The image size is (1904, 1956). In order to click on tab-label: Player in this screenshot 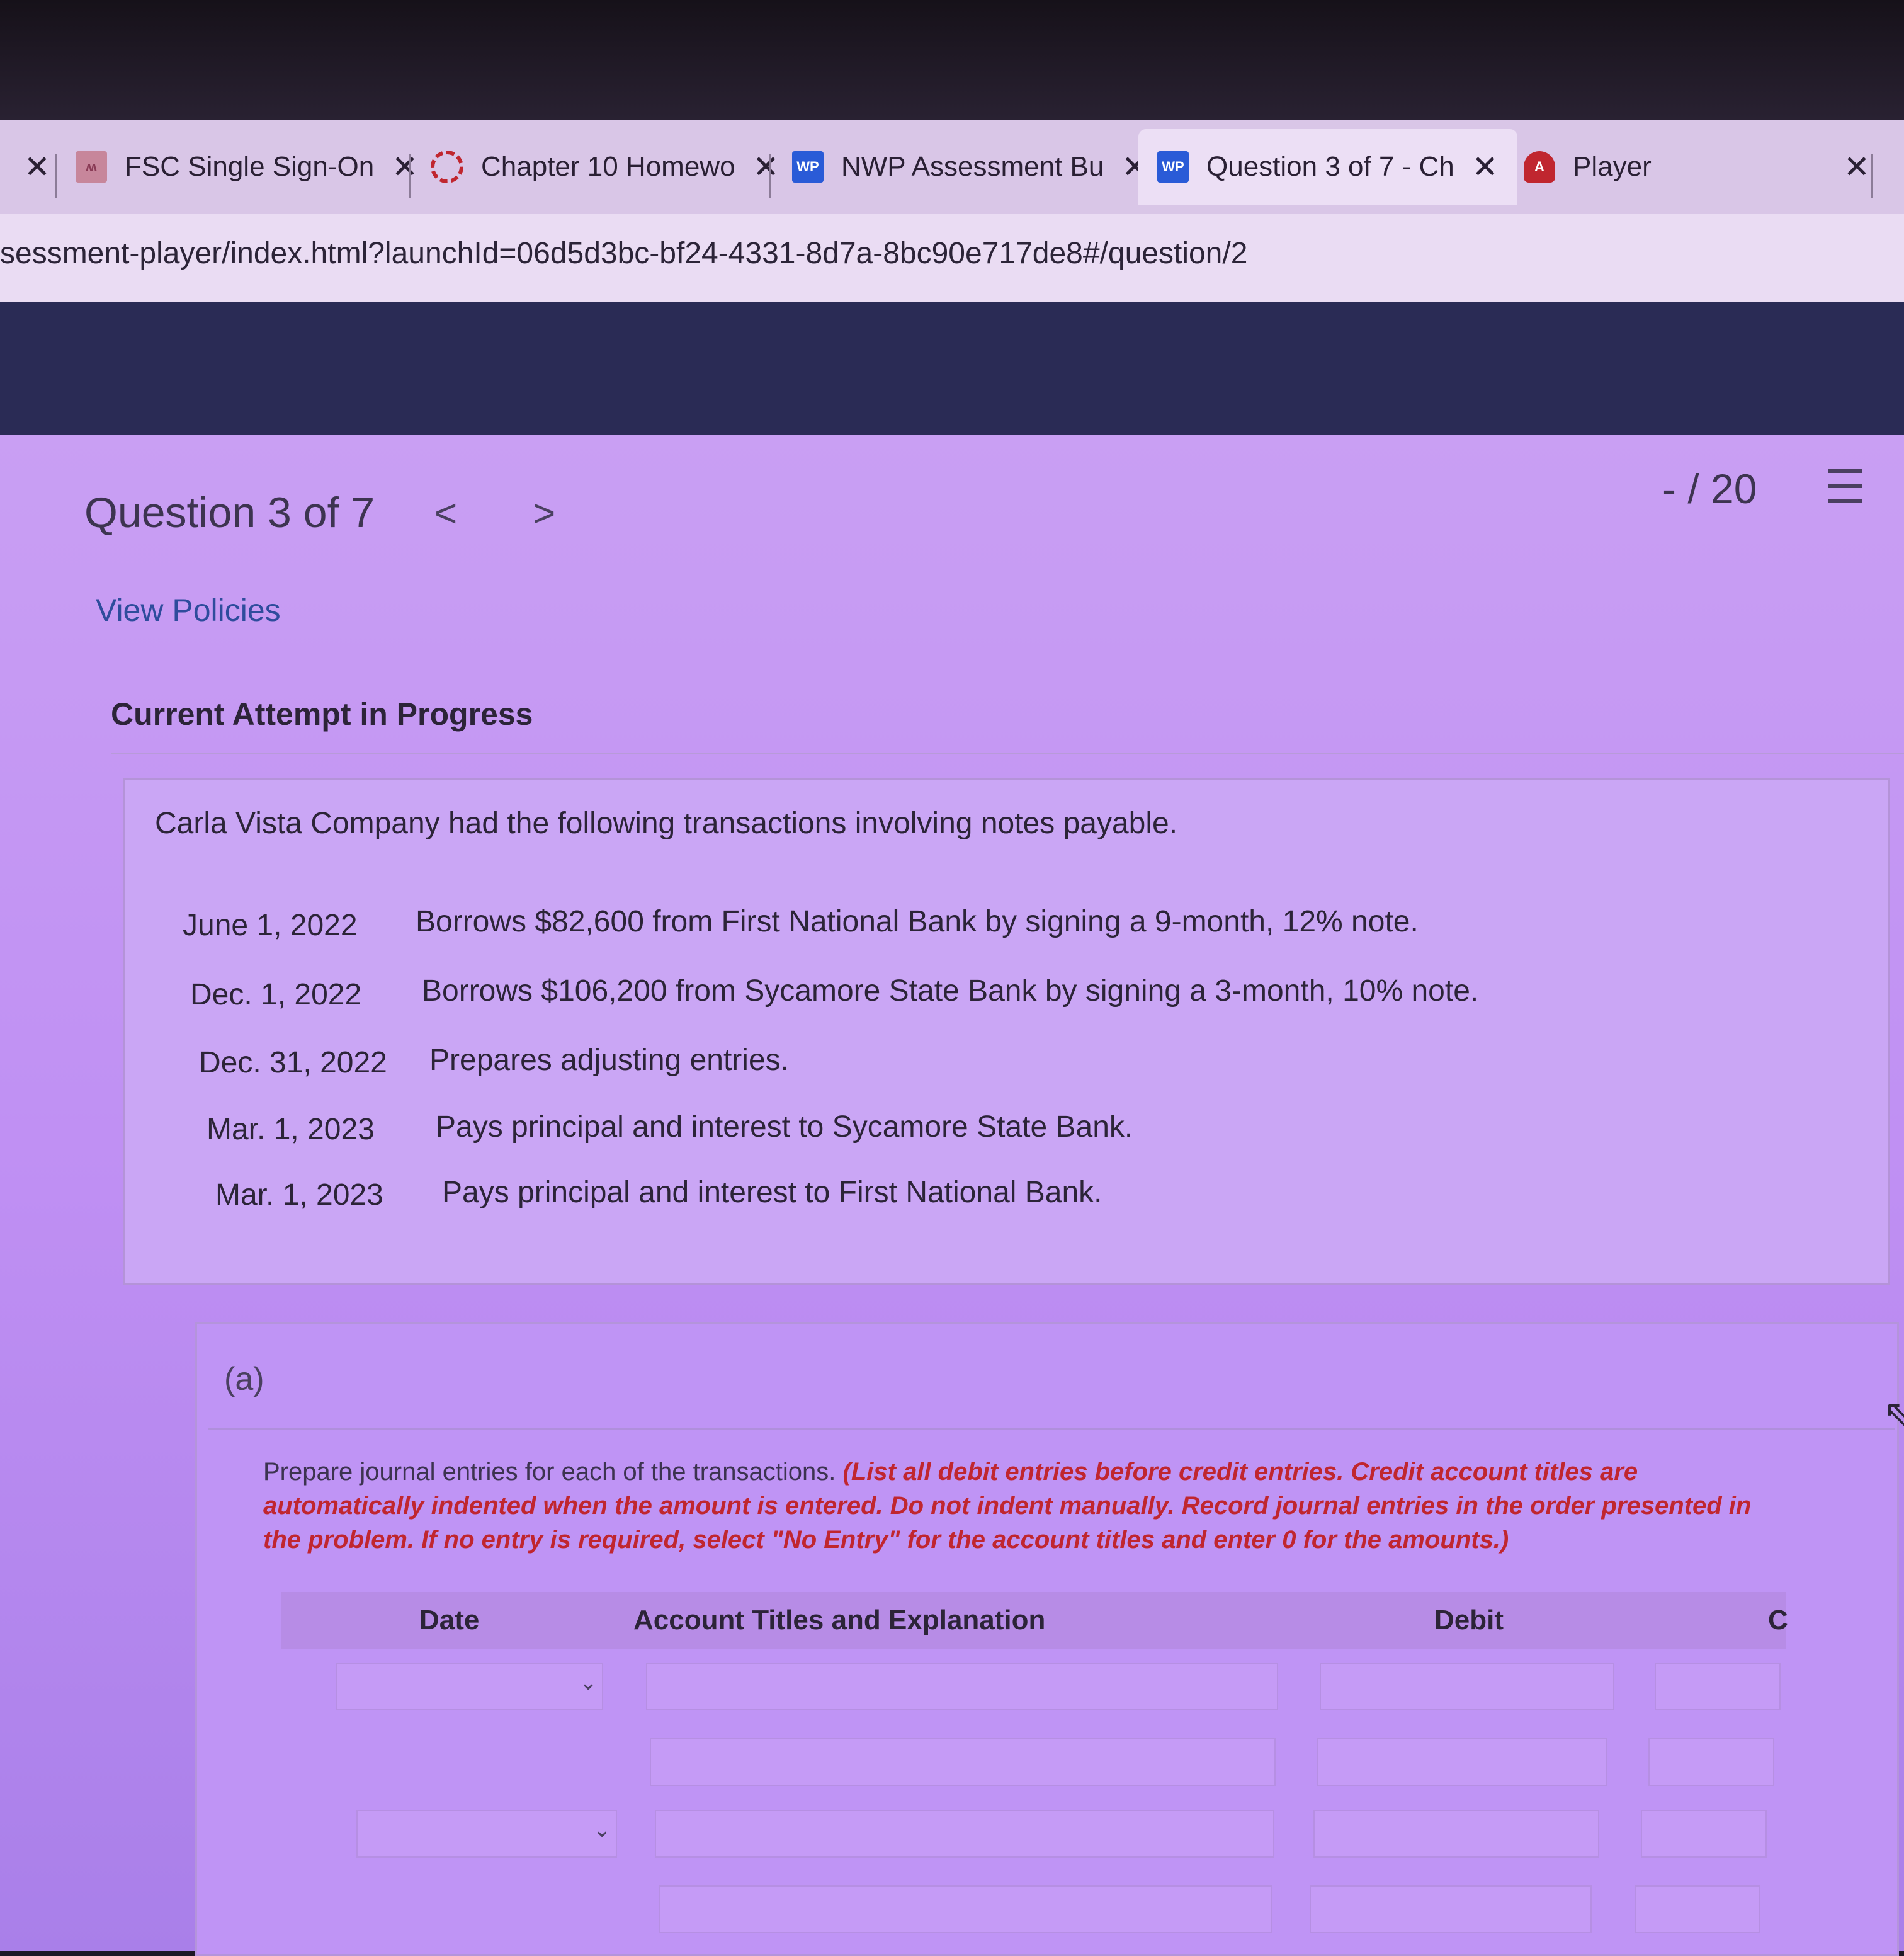, I will do `click(1612, 166)`.